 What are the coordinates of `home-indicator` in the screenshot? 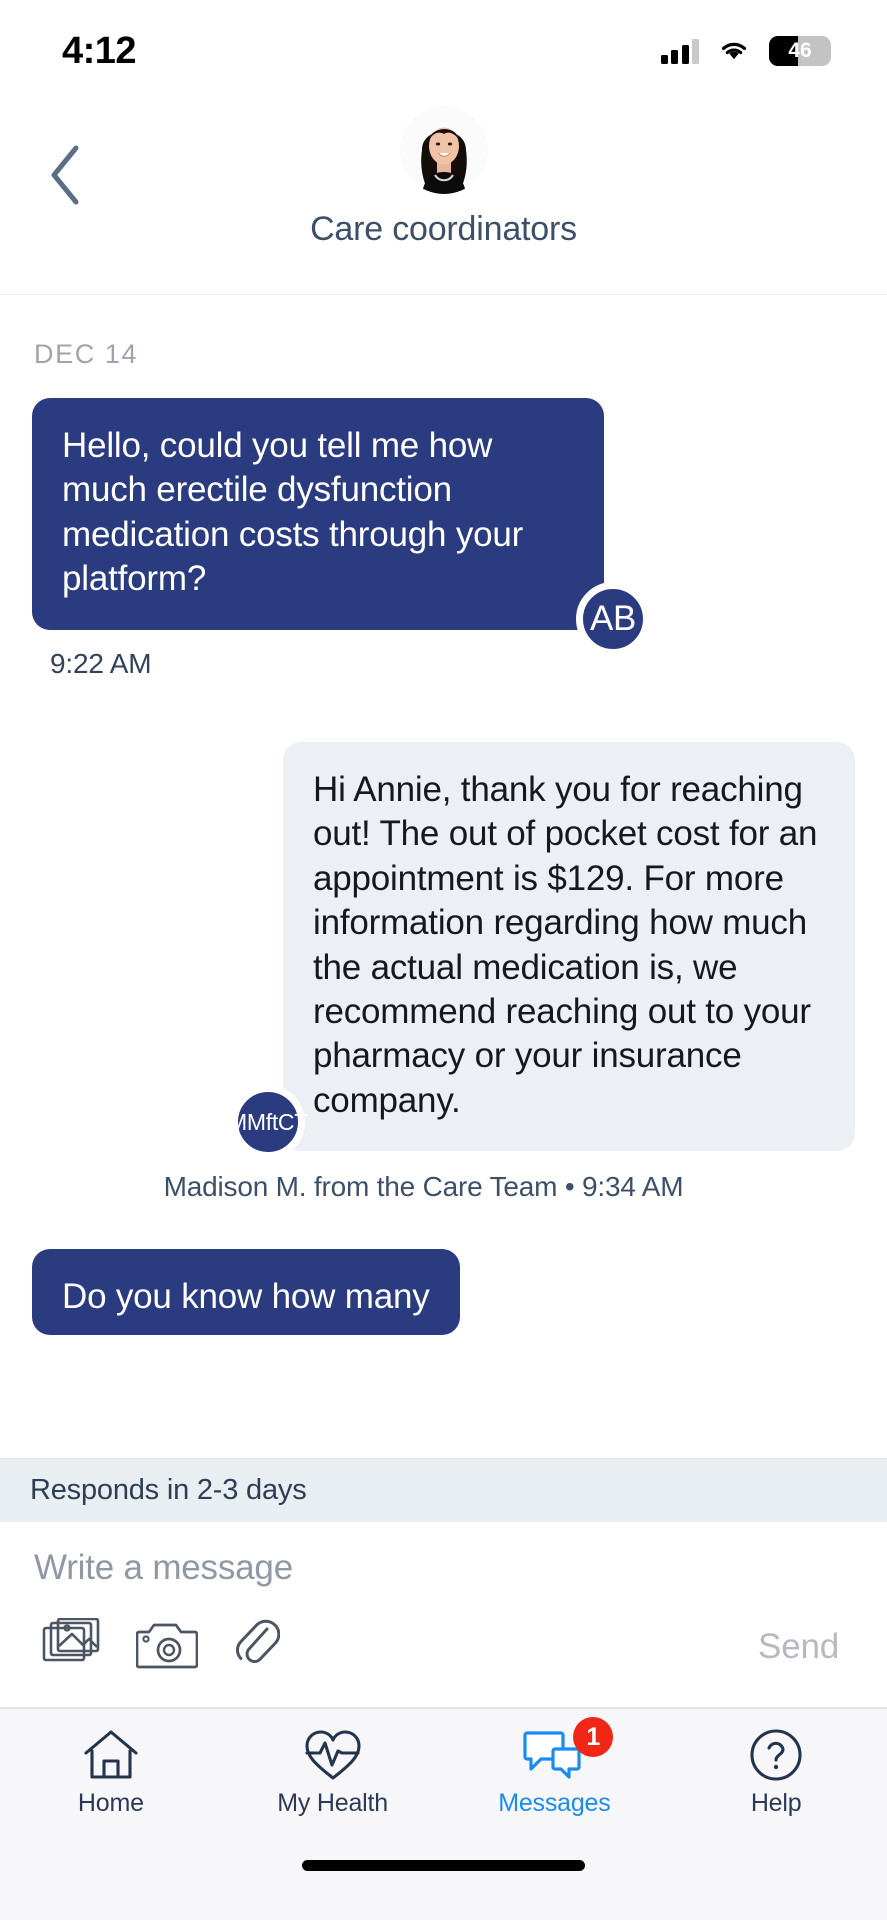 It's located at (443, 1865).